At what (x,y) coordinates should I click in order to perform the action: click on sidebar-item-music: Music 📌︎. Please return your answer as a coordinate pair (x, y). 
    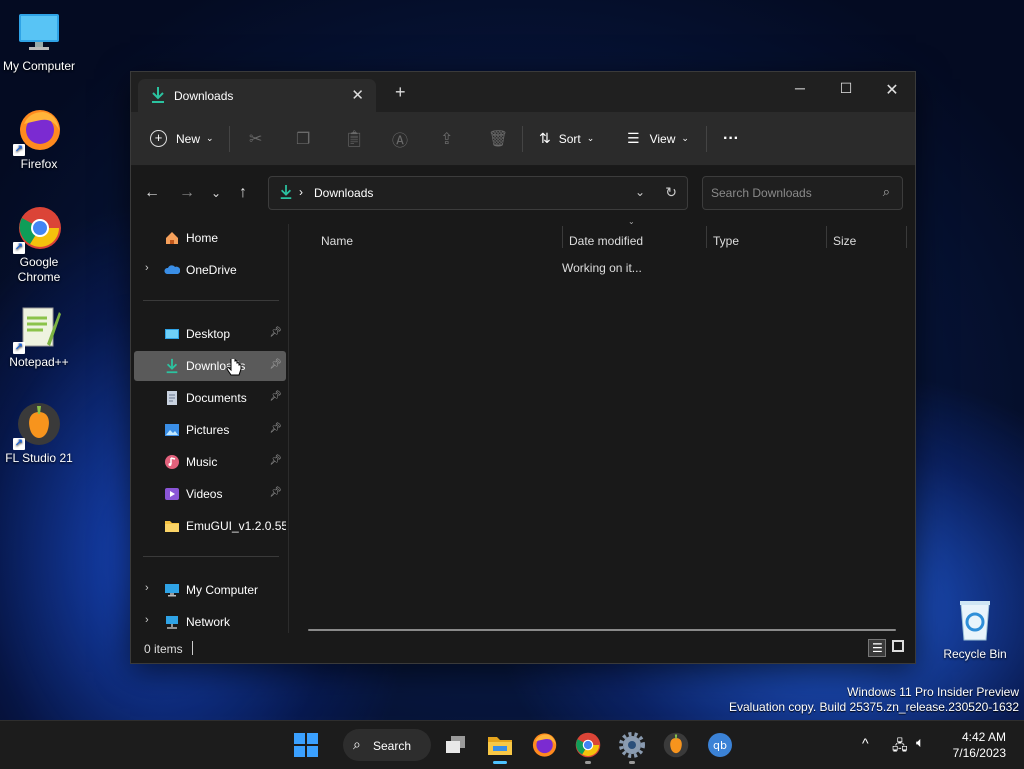
    Looking at the image, I should click on (210, 462).